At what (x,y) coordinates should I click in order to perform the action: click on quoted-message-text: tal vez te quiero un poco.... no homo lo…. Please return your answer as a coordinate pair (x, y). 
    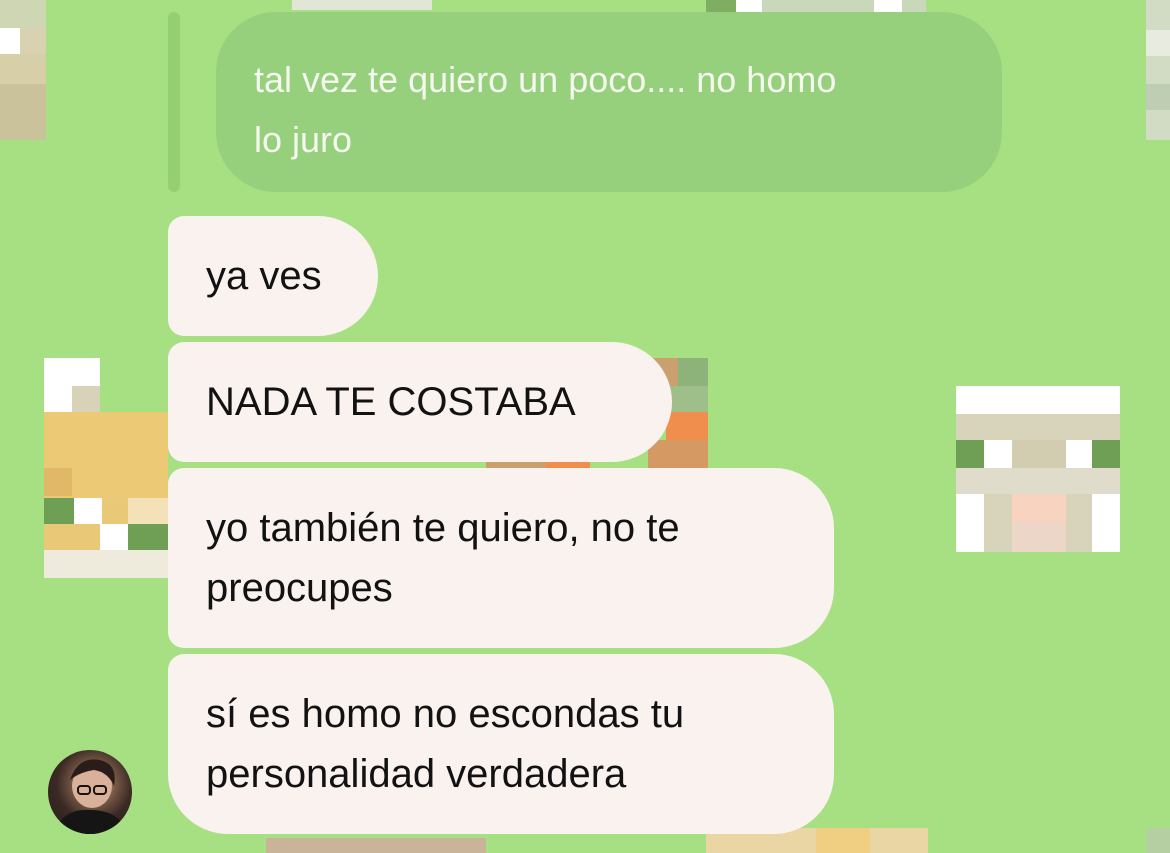
    Looking at the image, I should click on (545, 109).